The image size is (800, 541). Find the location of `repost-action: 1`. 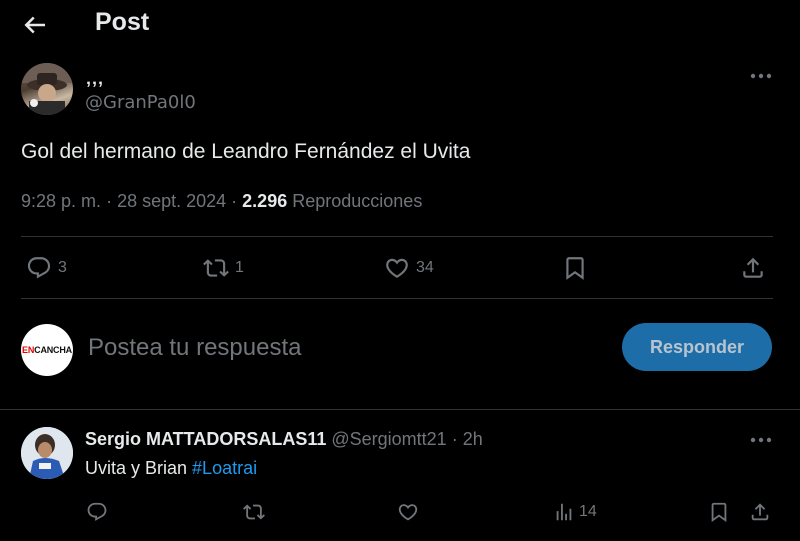

repost-action: 1 is located at coordinates (223, 268).